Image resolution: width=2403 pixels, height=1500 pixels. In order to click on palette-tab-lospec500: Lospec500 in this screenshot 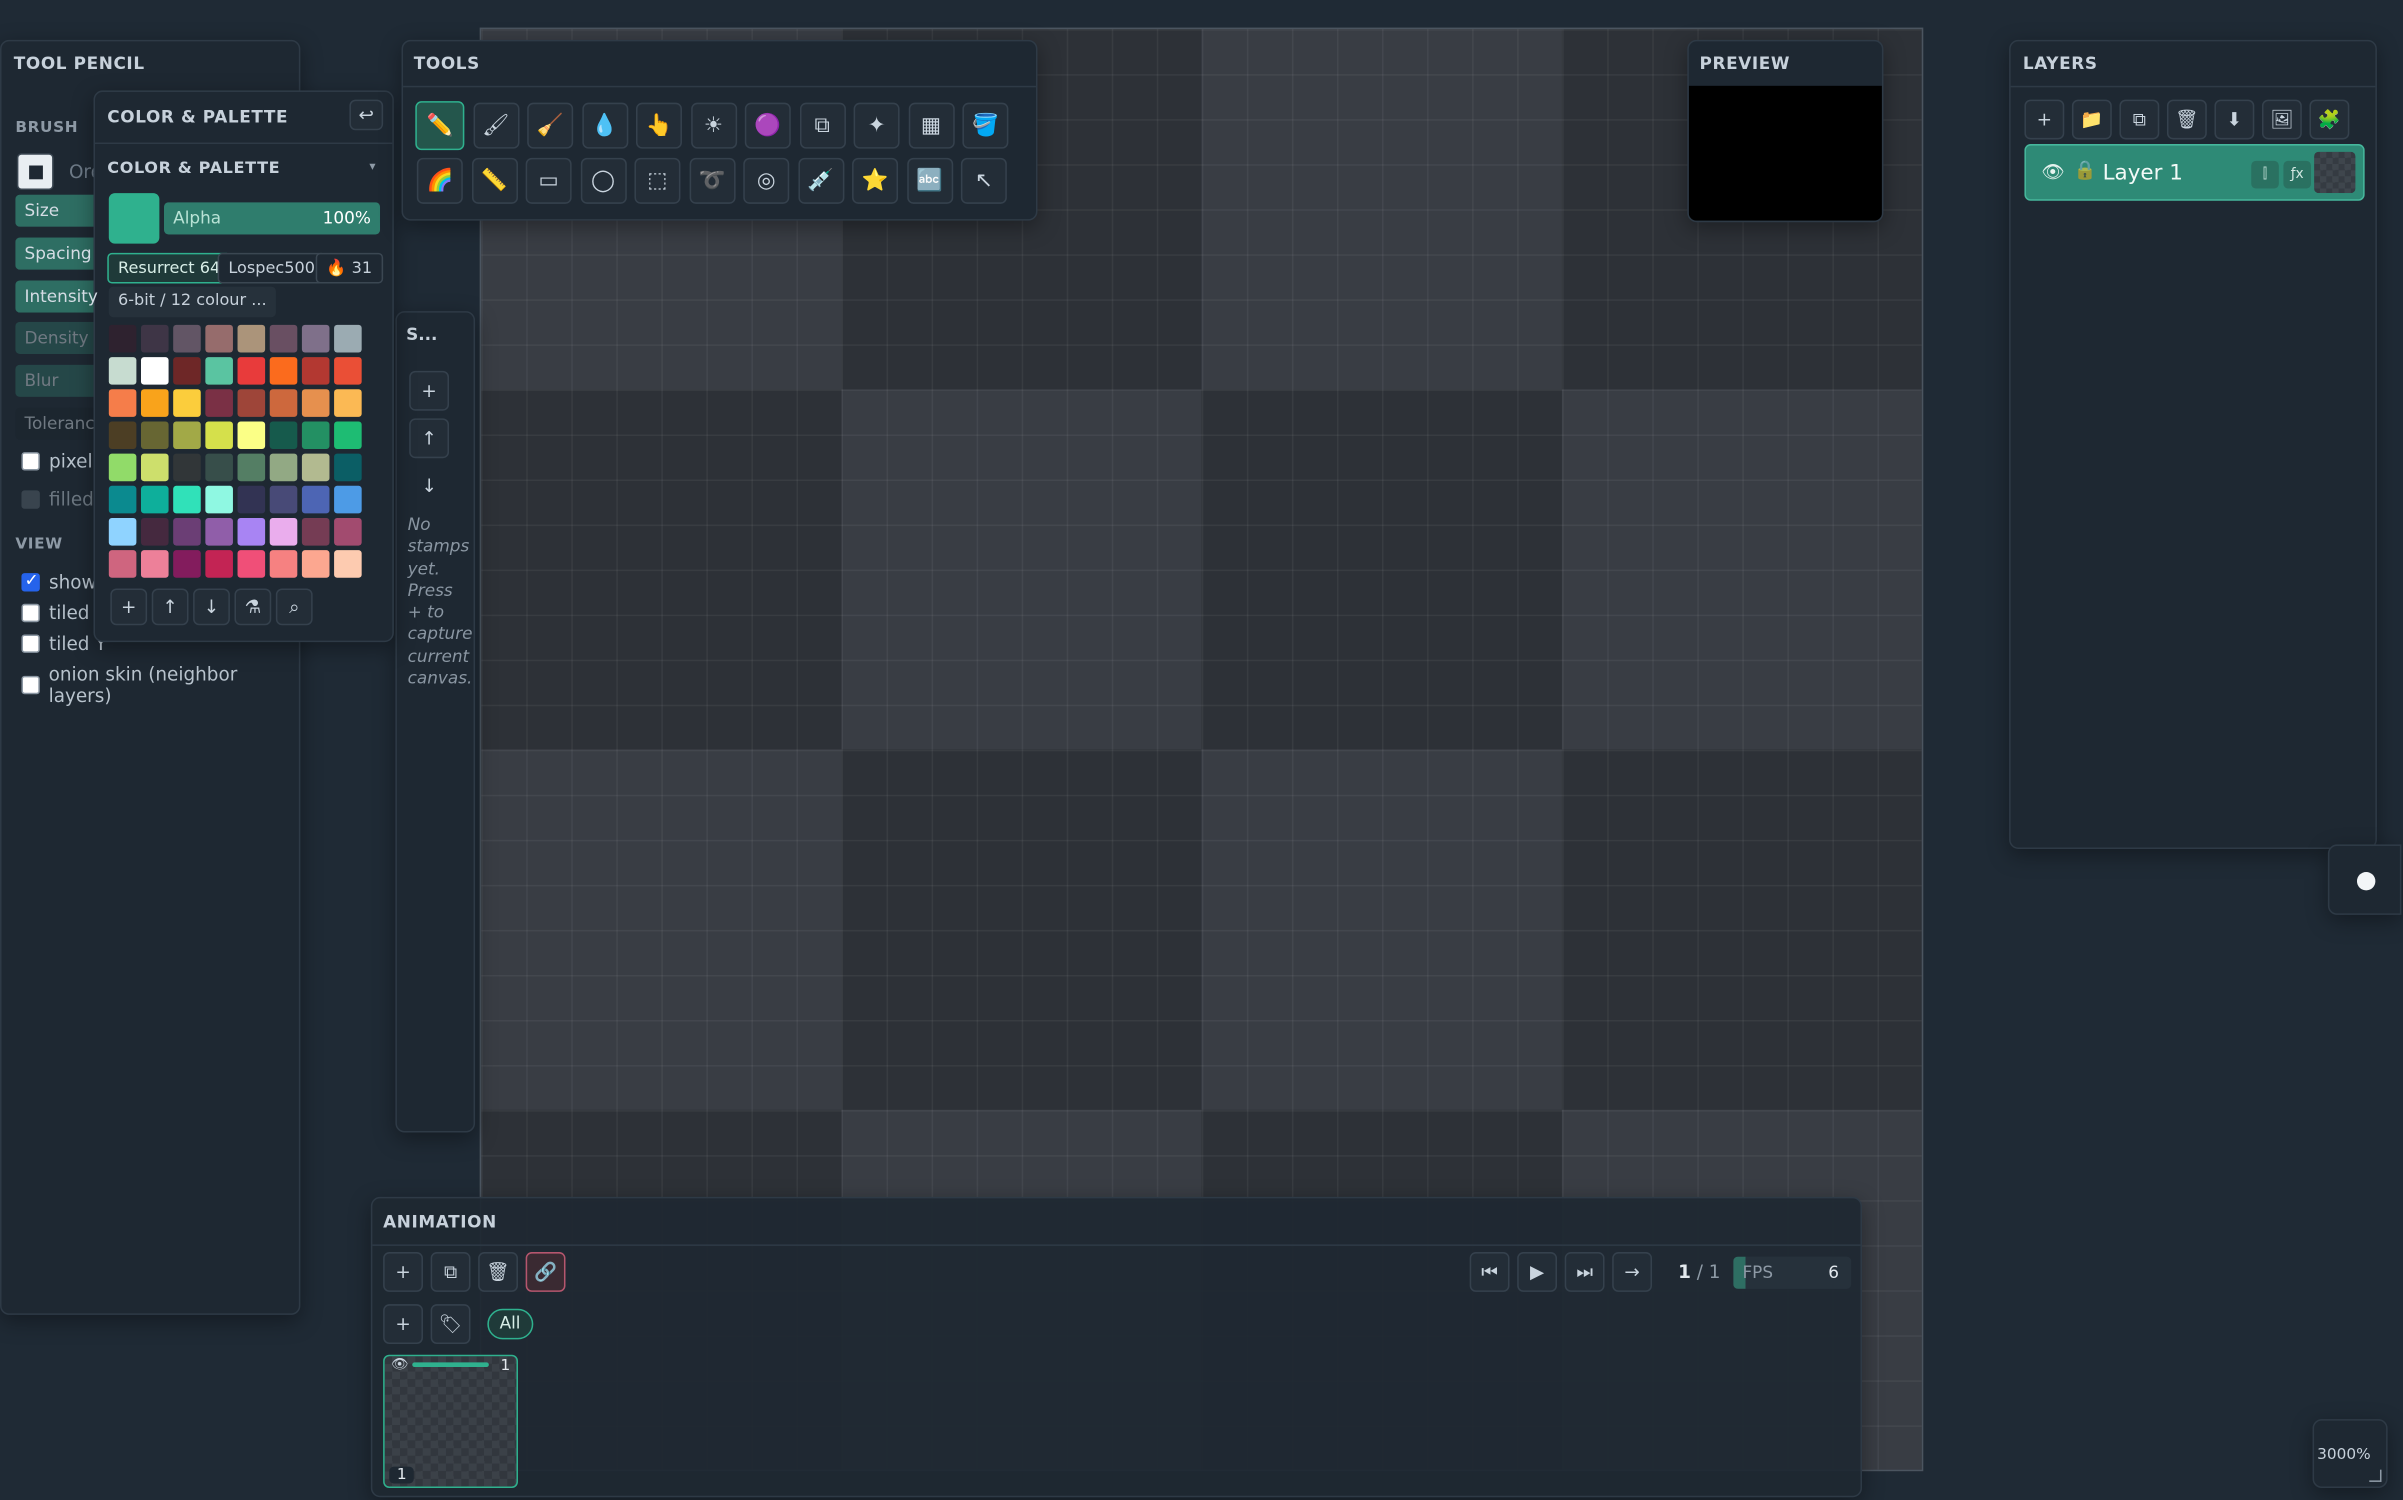, I will do `click(271, 268)`.